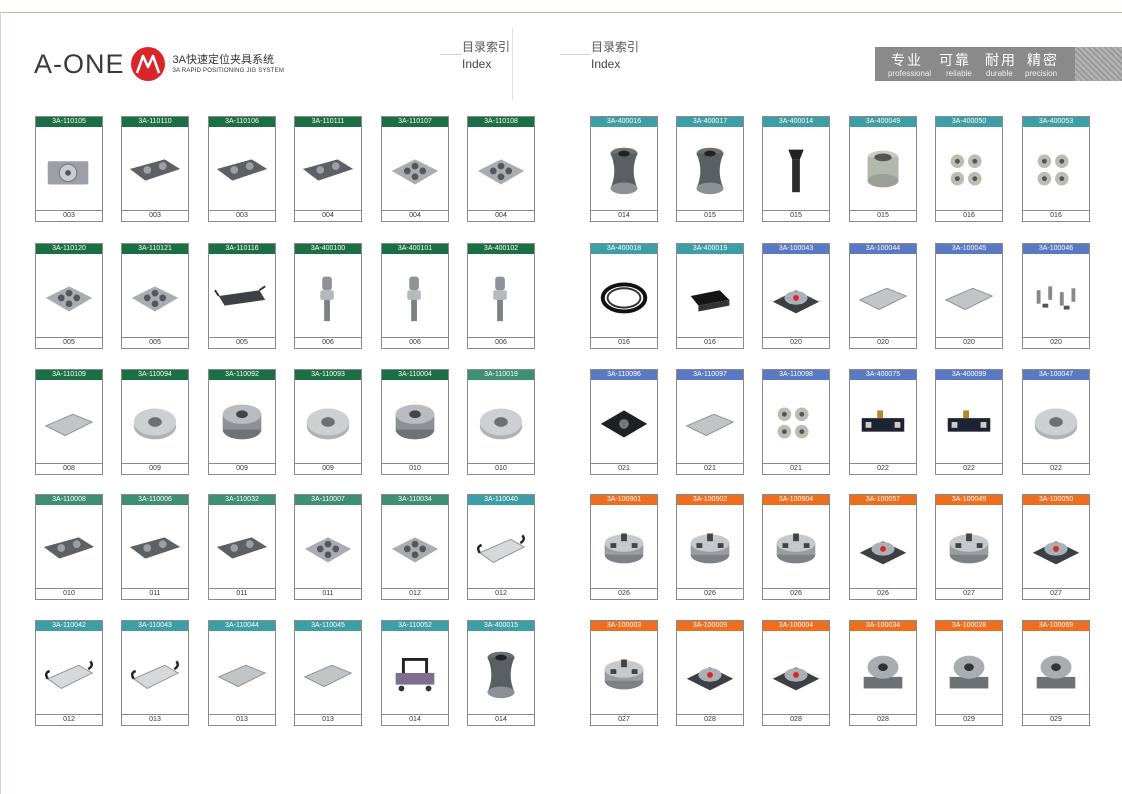 This screenshot has height=794, width=1122. What do you see at coordinates (710, 719) in the screenshot?
I see `page-number: 028` at bounding box center [710, 719].